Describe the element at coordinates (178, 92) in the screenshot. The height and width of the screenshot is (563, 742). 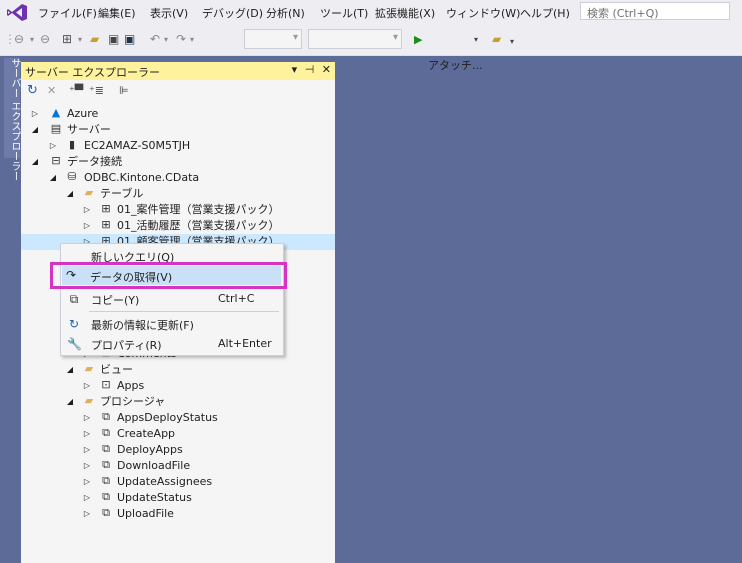
I see `panel-toolbar: ↻ ✕ ⁺▀ ⁺≣ ⊫` at that location.